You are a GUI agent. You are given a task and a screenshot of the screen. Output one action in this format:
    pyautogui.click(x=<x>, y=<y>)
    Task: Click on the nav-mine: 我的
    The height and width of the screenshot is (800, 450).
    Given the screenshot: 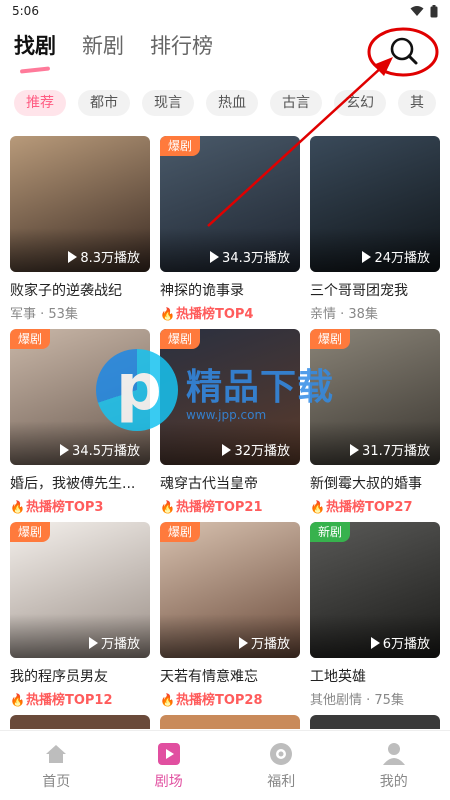 What is the action you would take?
    pyautogui.click(x=394, y=766)
    